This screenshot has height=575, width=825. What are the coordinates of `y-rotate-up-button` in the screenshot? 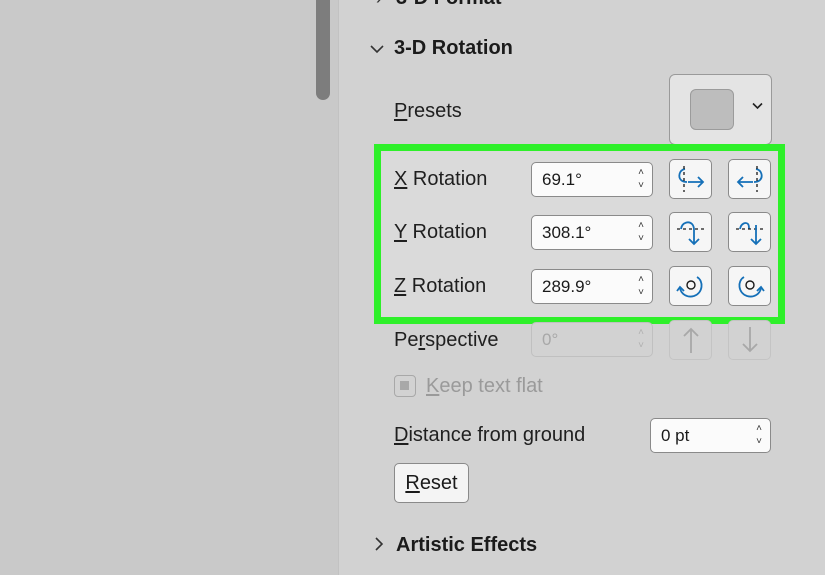 It's located at (690, 232).